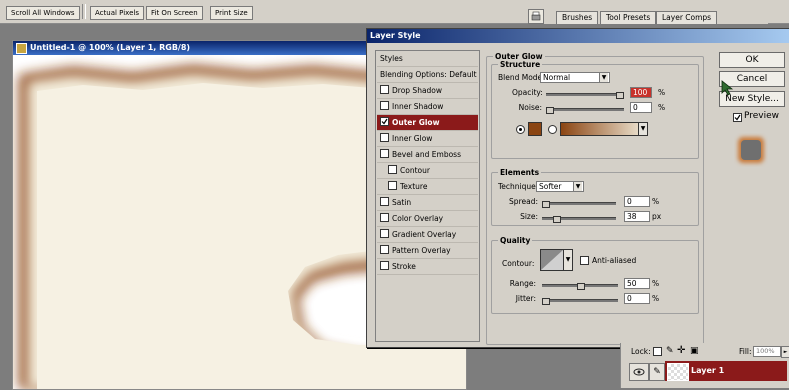 The height and width of the screenshot is (390, 789). I want to click on technique-value: Softer, so click(550, 186).